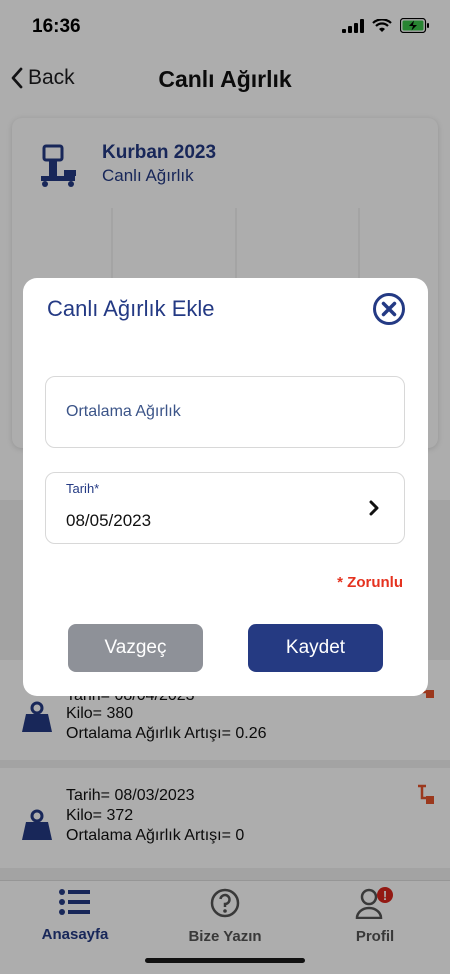  I want to click on date-label: Tarih*, so click(83, 488).